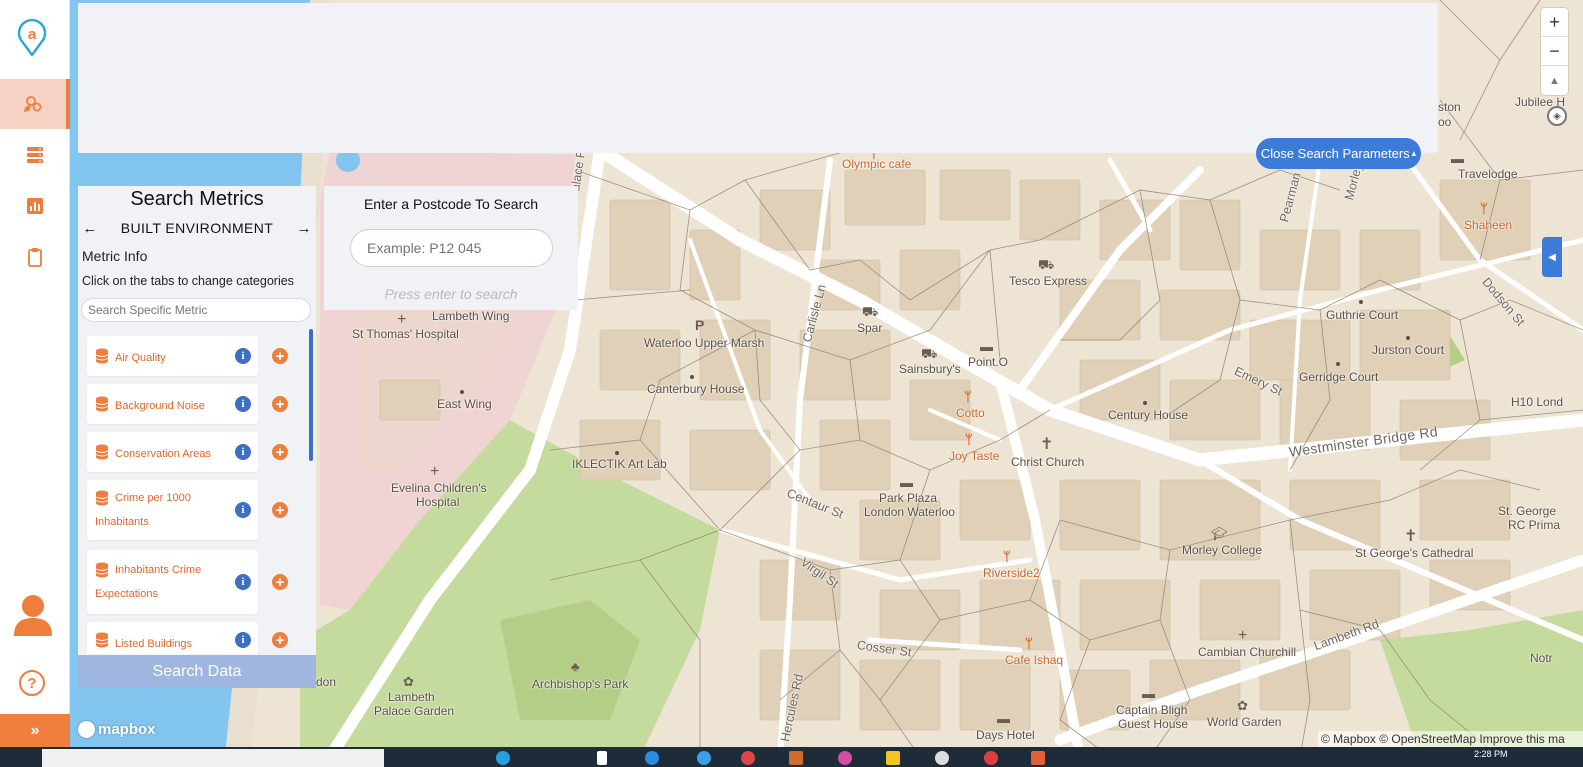 The image size is (1583, 767). What do you see at coordinates (1338, 153) in the screenshot?
I see `close-search-parameters-button: Close Search Parameters ▴` at bounding box center [1338, 153].